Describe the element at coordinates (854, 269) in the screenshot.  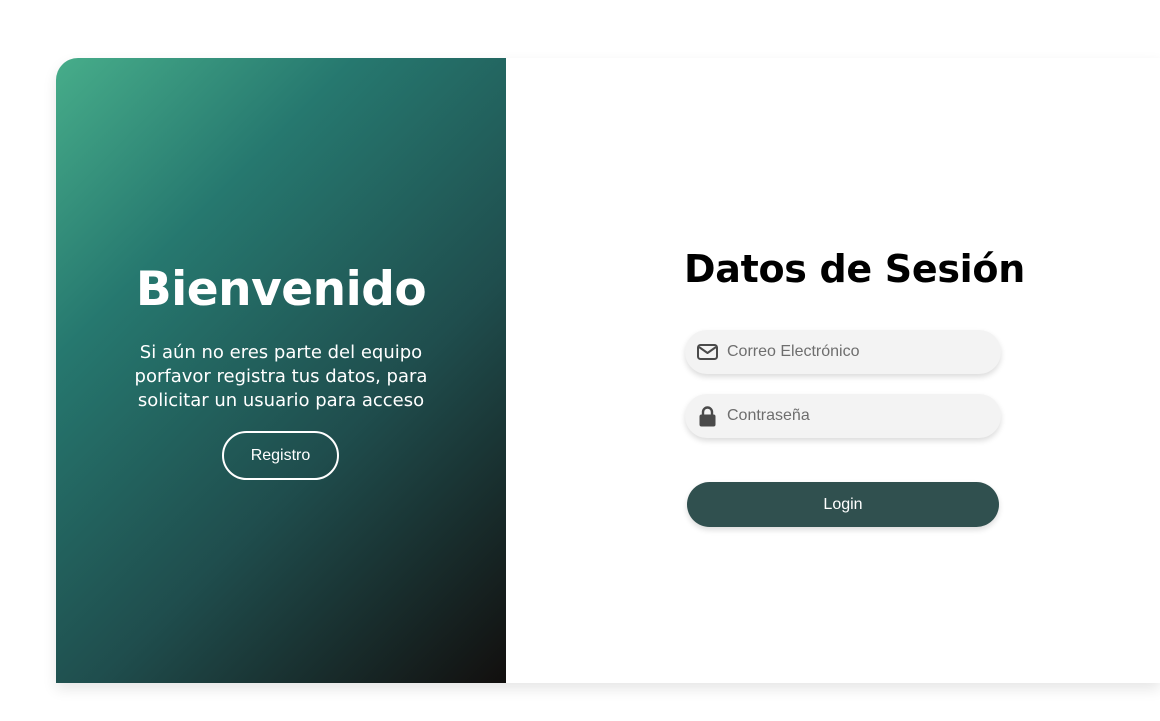
I see `login-title: Datos de Sesión` at that location.